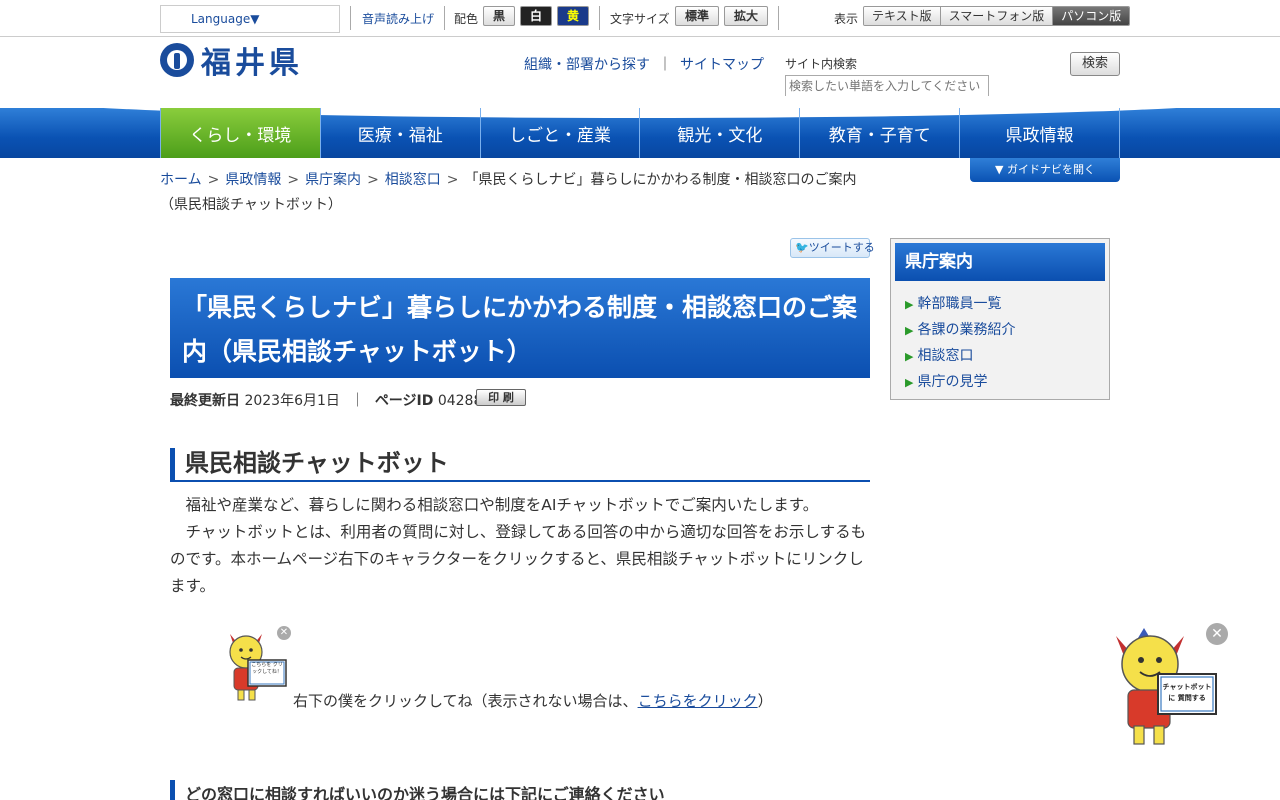 This screenshot has width=1280, height=800. What do you see at coordinates (561, 133) in the screenshot?
I see `nav-item-work: しごと・産業` at bounding box center [561, 133].